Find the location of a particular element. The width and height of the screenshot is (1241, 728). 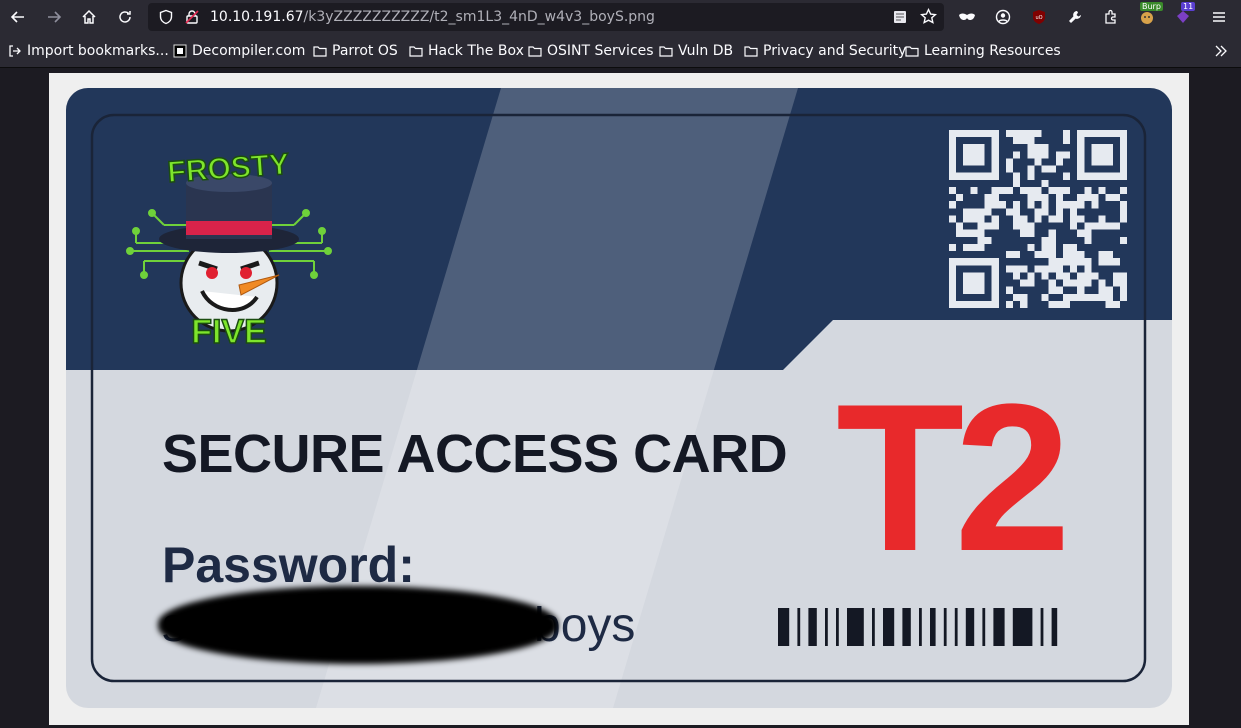

bookmark-folder-osint: OSINT Services is located at coordinates (591, 51).